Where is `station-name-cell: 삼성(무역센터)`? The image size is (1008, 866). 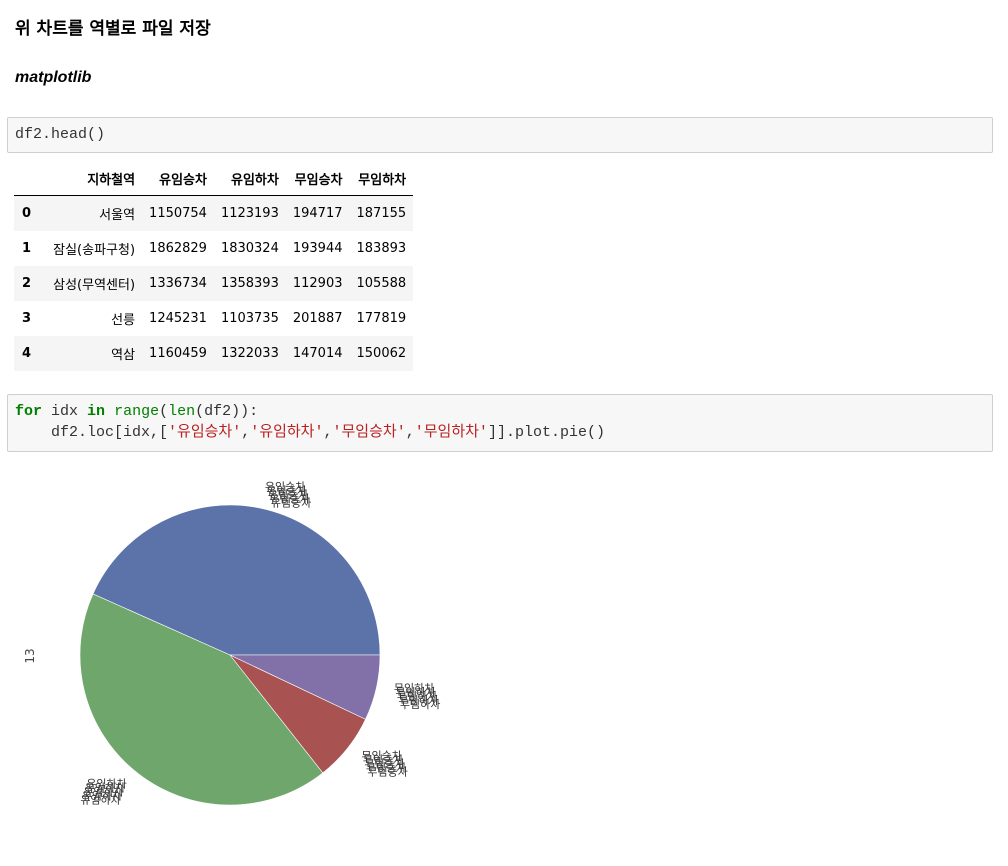
station-name-cell: 삼성(무역센터) is located at coordinates (94, 285).